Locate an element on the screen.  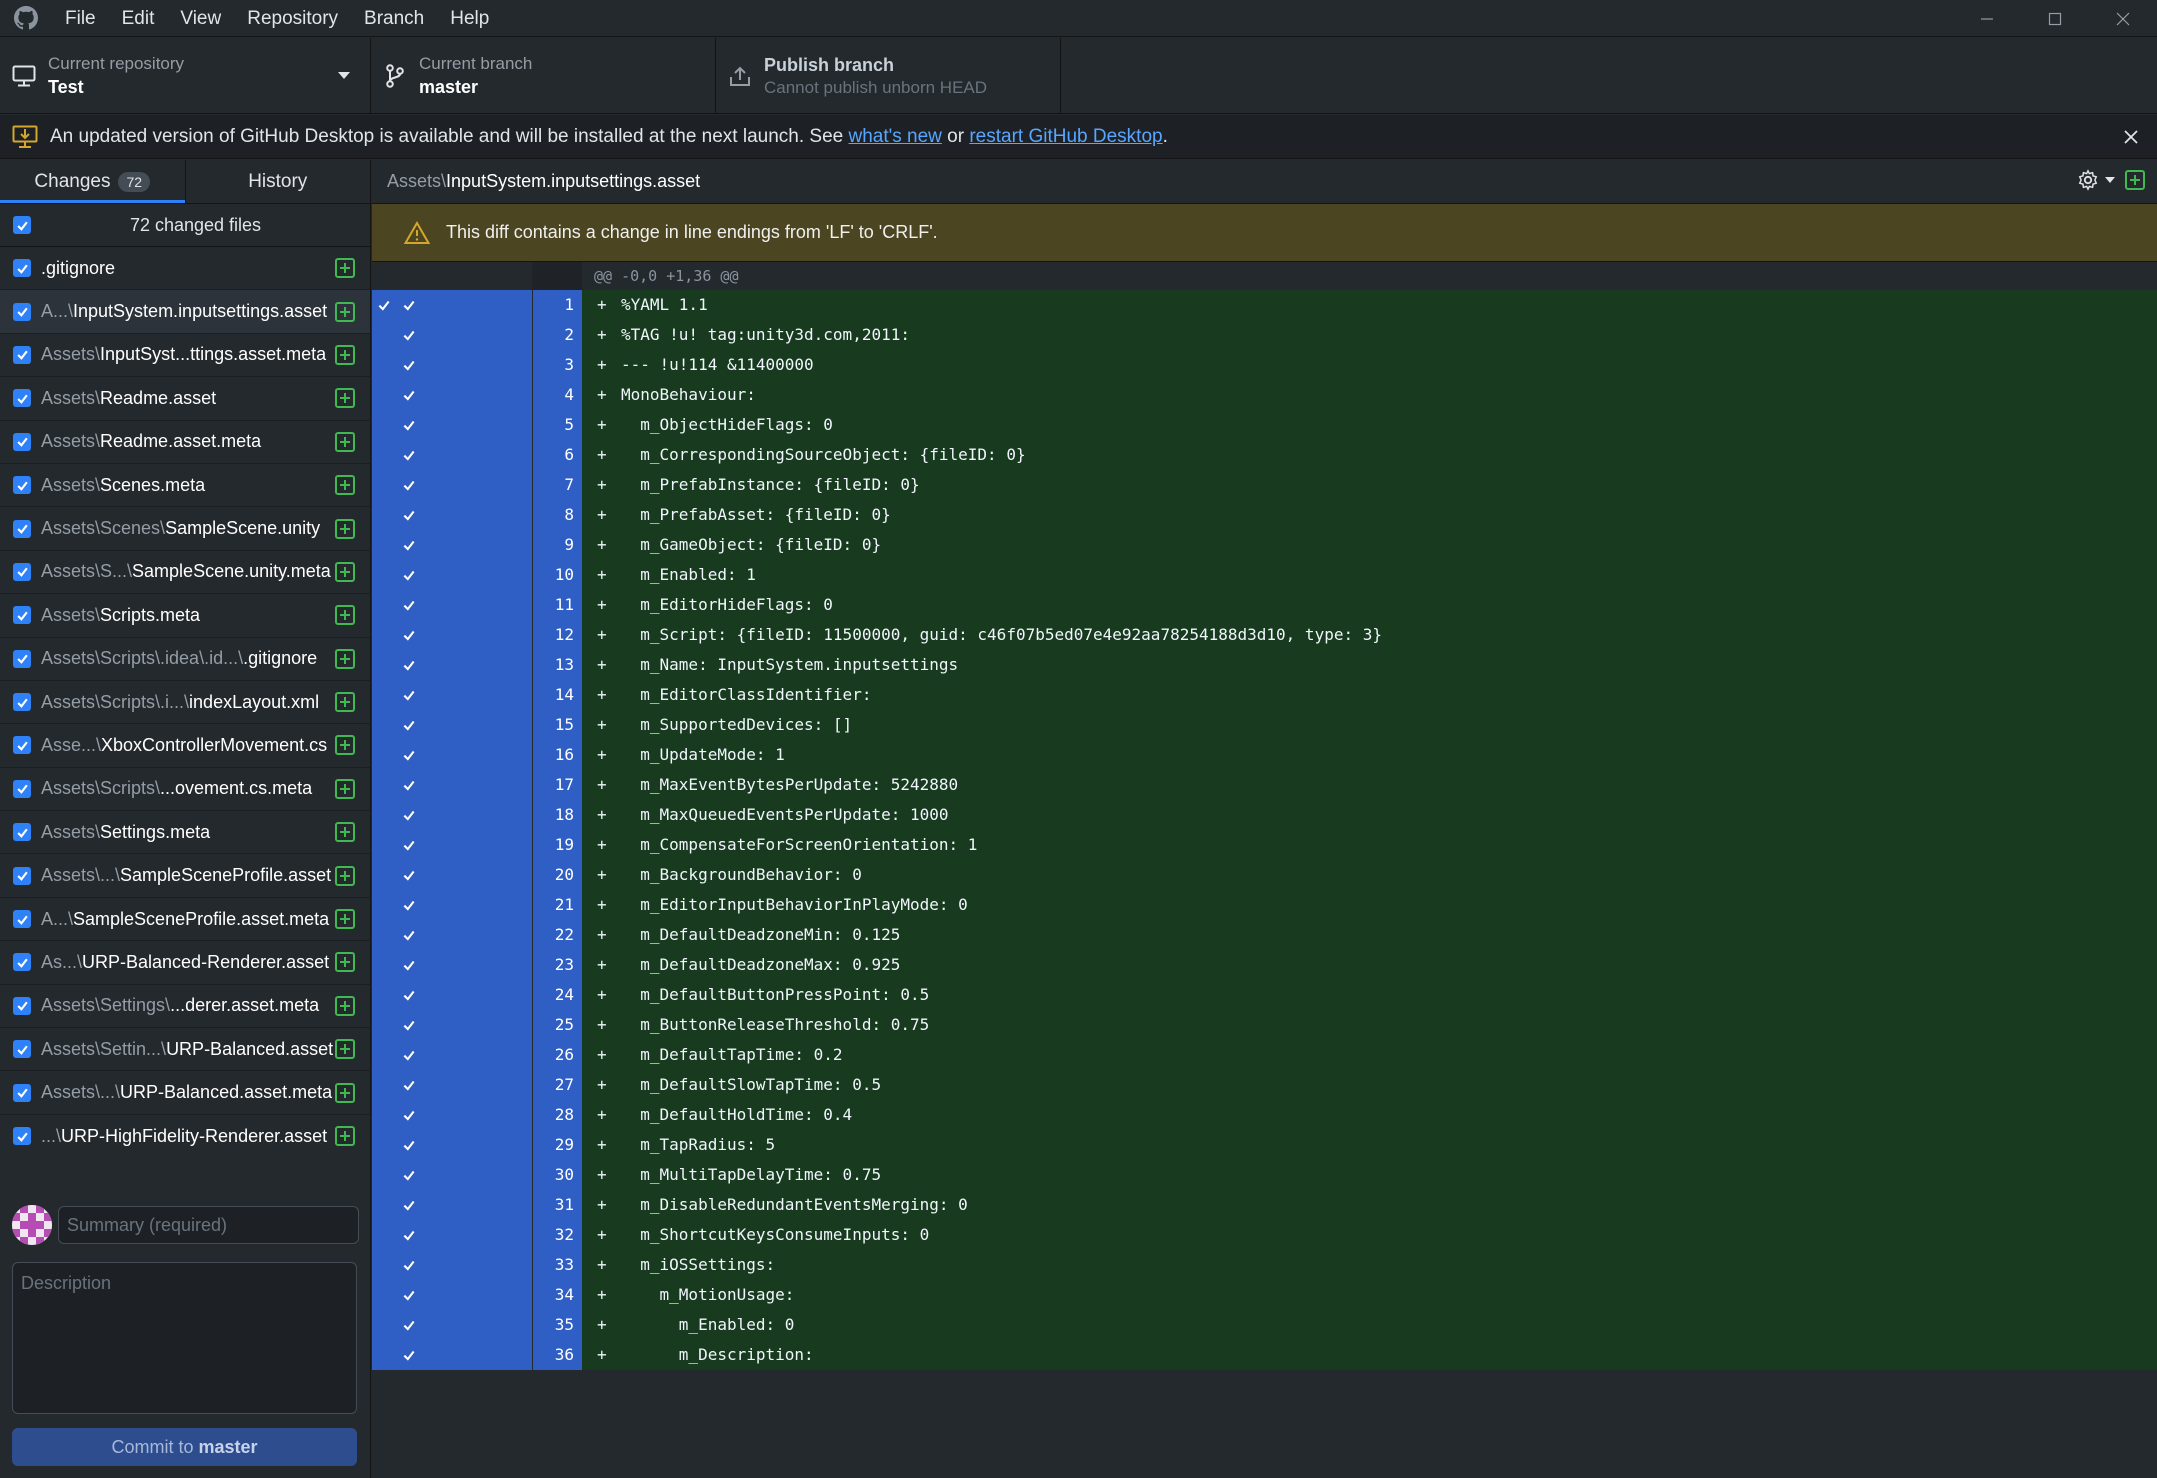
diff-line: 24 + m_DefaultButtonPressPoint: 0.5 is located at coordinates (1264, 995).